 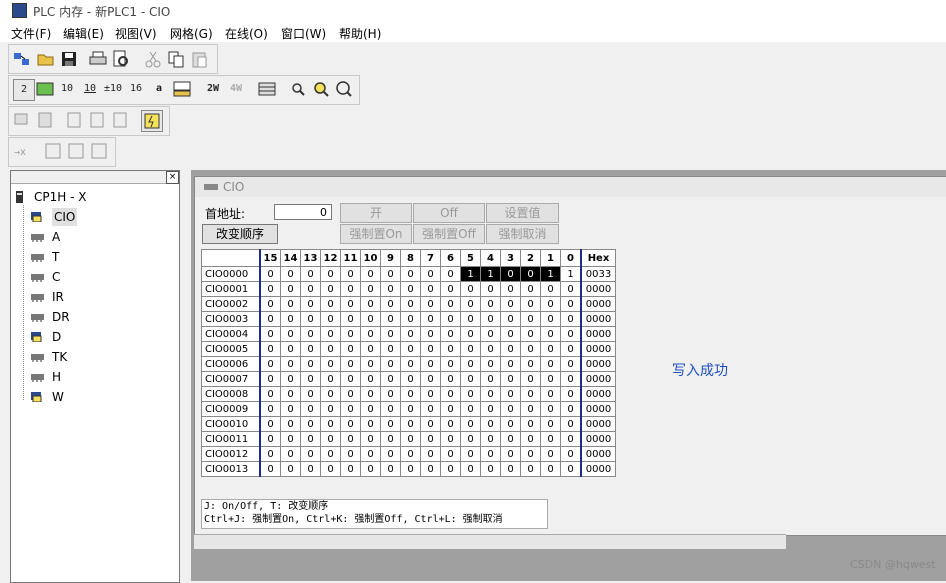 What do you see at coordinates (22, 120) in the screenshot?
I see `monitor-icon` at bounding box center [22, 120].